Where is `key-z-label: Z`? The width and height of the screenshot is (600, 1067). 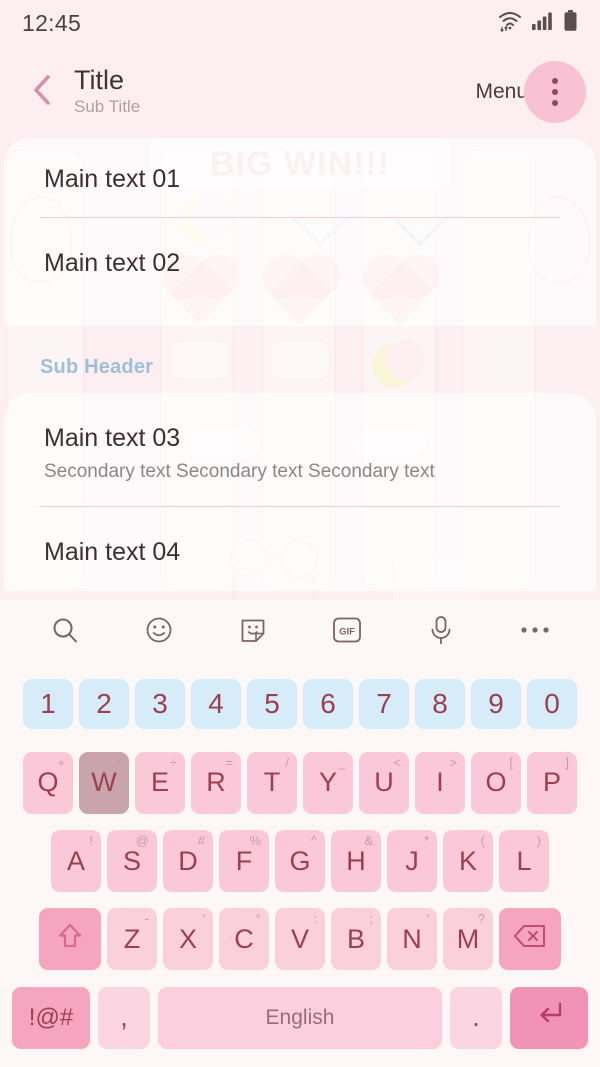 key-z-label: Z is located at coordinates (132, 938).